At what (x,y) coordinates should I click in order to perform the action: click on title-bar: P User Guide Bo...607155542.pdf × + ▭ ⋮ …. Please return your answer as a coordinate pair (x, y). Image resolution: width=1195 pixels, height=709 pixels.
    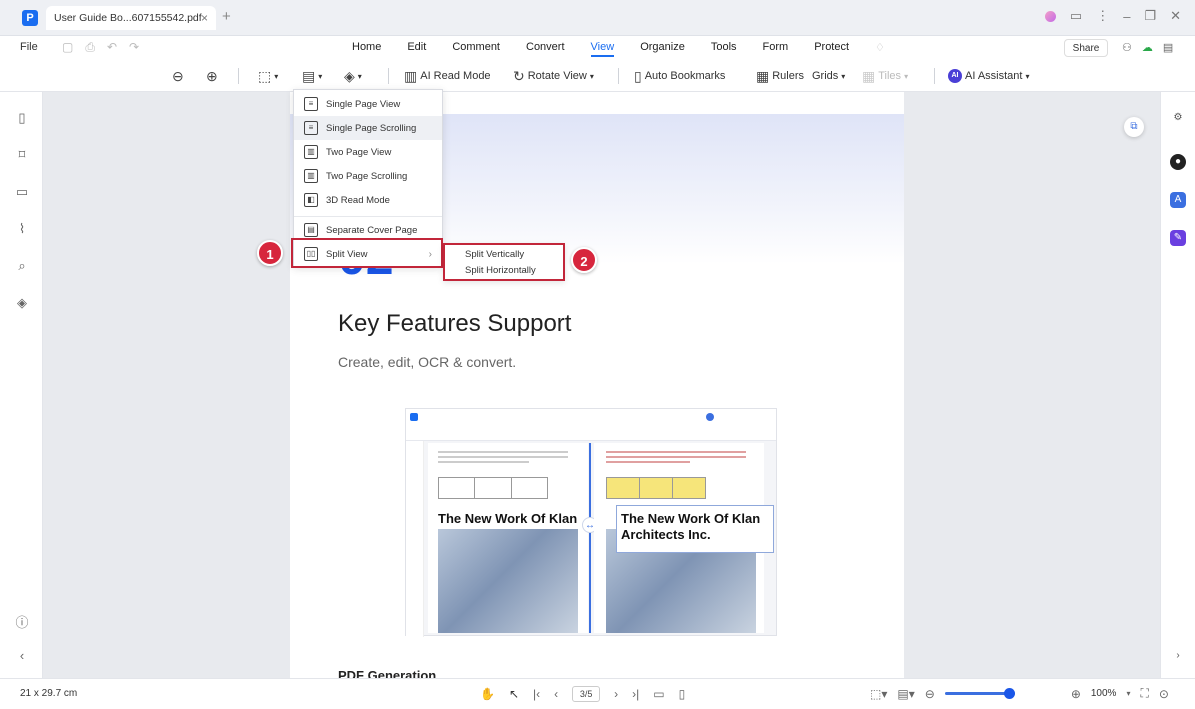
    Looking at the image, I should click on (597, 18).